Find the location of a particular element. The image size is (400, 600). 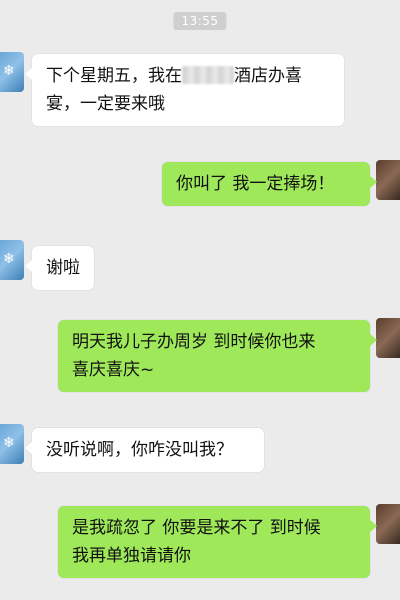

message-bubble-sent: 你叫了 我一定捧场！ is located at coordinates (269, 184).